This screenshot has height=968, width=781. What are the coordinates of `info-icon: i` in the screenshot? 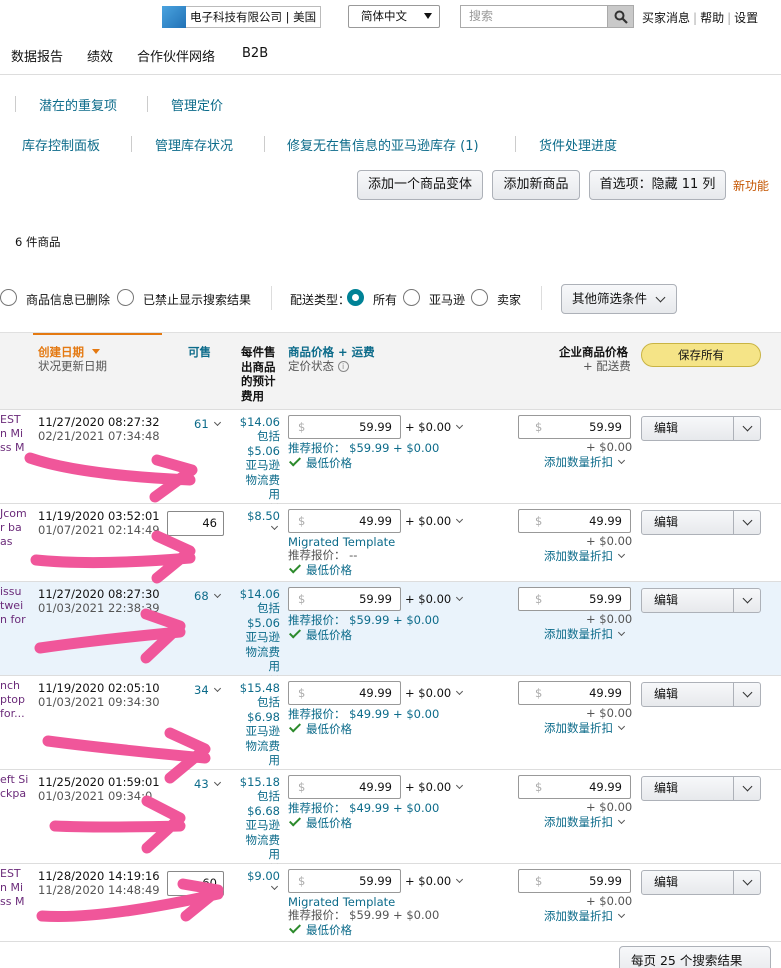 It's located at (343, 366).